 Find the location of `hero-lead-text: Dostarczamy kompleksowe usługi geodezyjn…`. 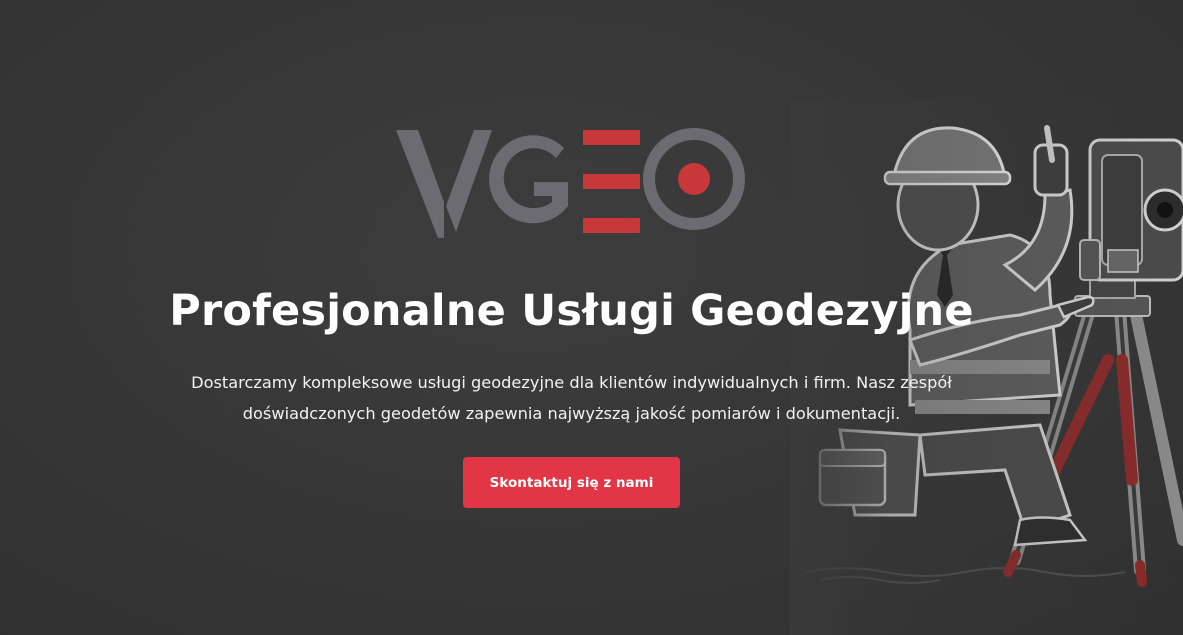

hero-lead-text: Dostarczamy kompleksowe usługi geodezyjn… is located at coordinates (571, 398).